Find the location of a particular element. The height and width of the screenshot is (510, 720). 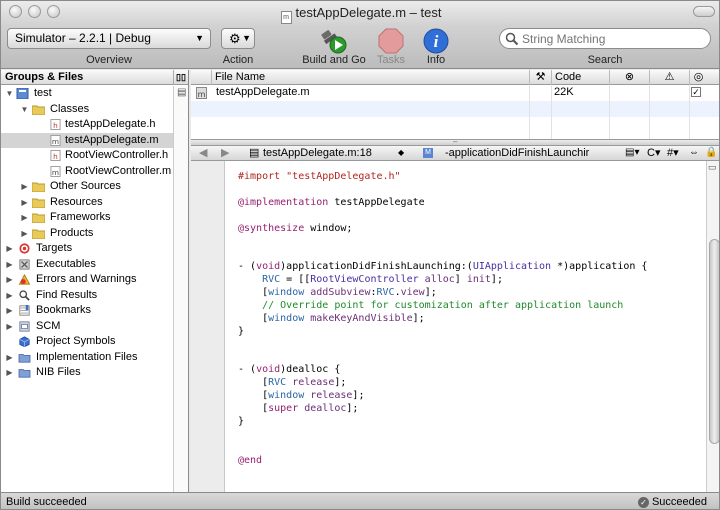

go-forward-icon: ▶ is located at coordinates (225, 153).